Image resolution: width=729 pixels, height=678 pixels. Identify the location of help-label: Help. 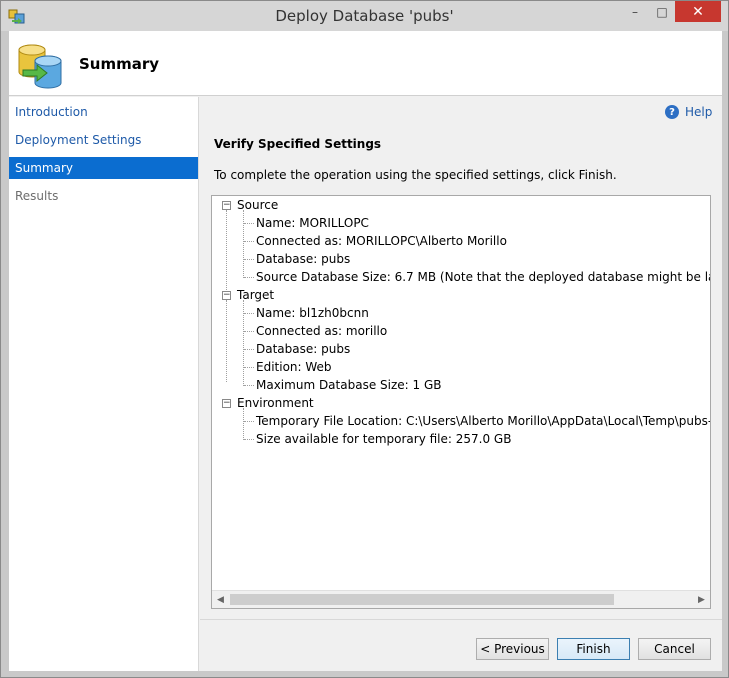
(699, 112).